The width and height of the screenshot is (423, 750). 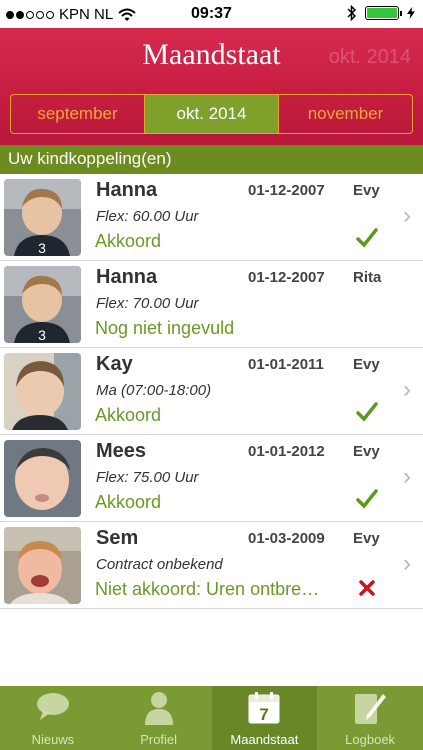 What do you see at coordinates (52, 706) in the screenshot?
I see `speech-bubble-icon` at bounding box center [52, 706].